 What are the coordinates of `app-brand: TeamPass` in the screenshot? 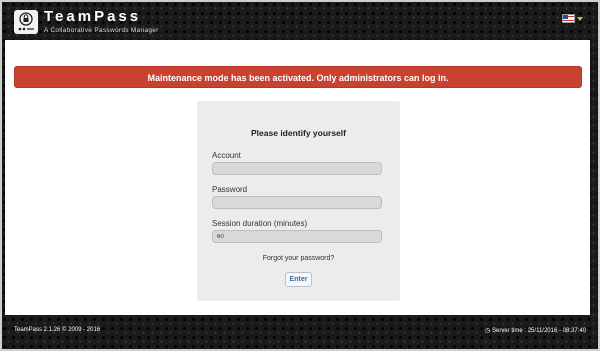 It's located at (93, 16).